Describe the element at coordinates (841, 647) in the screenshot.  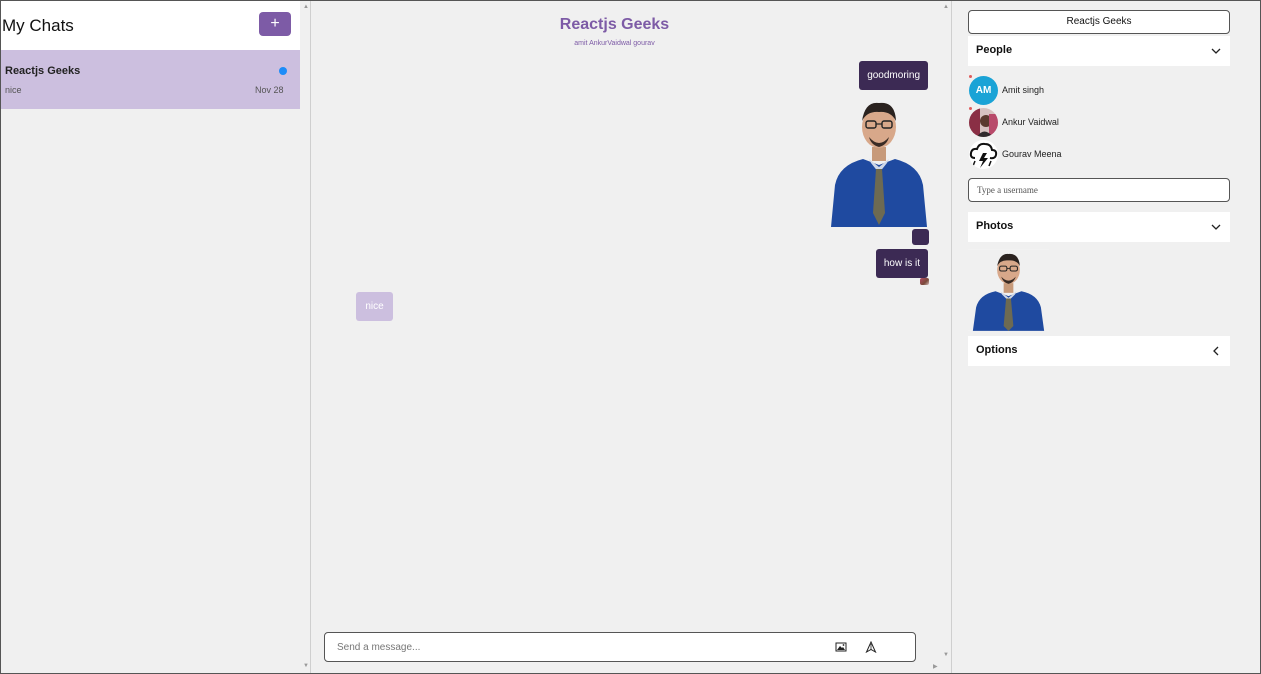
I see `image-upload-icon` at that location.